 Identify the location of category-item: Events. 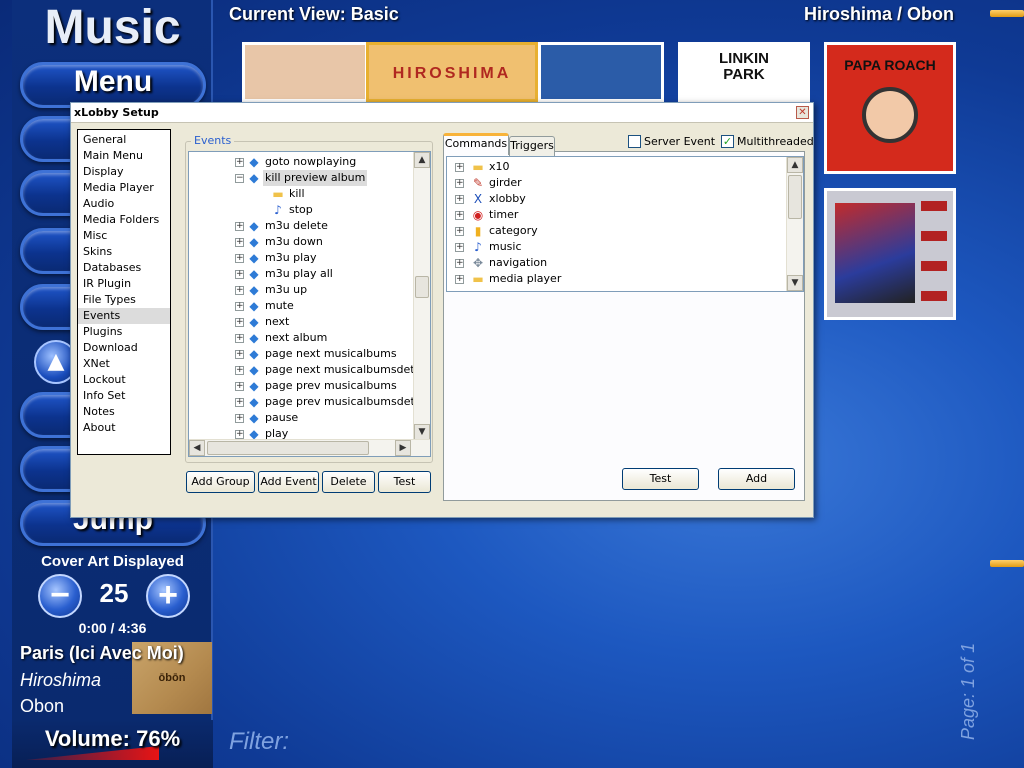
(124, 316).